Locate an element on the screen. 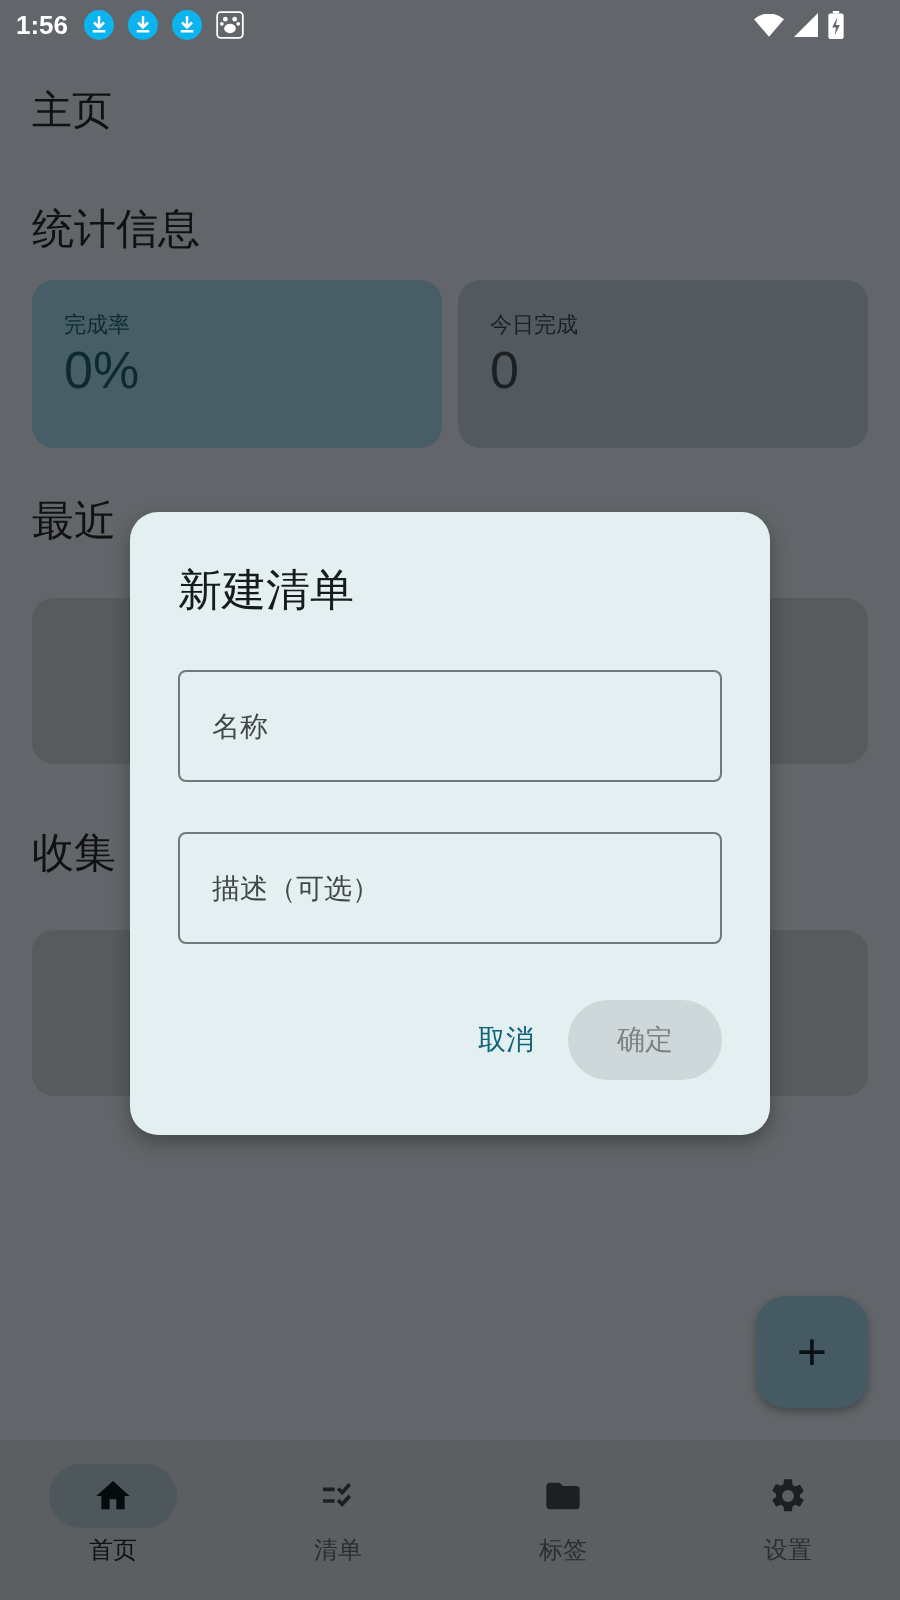  input-field: 名称 is located at coordinates (450, 726).